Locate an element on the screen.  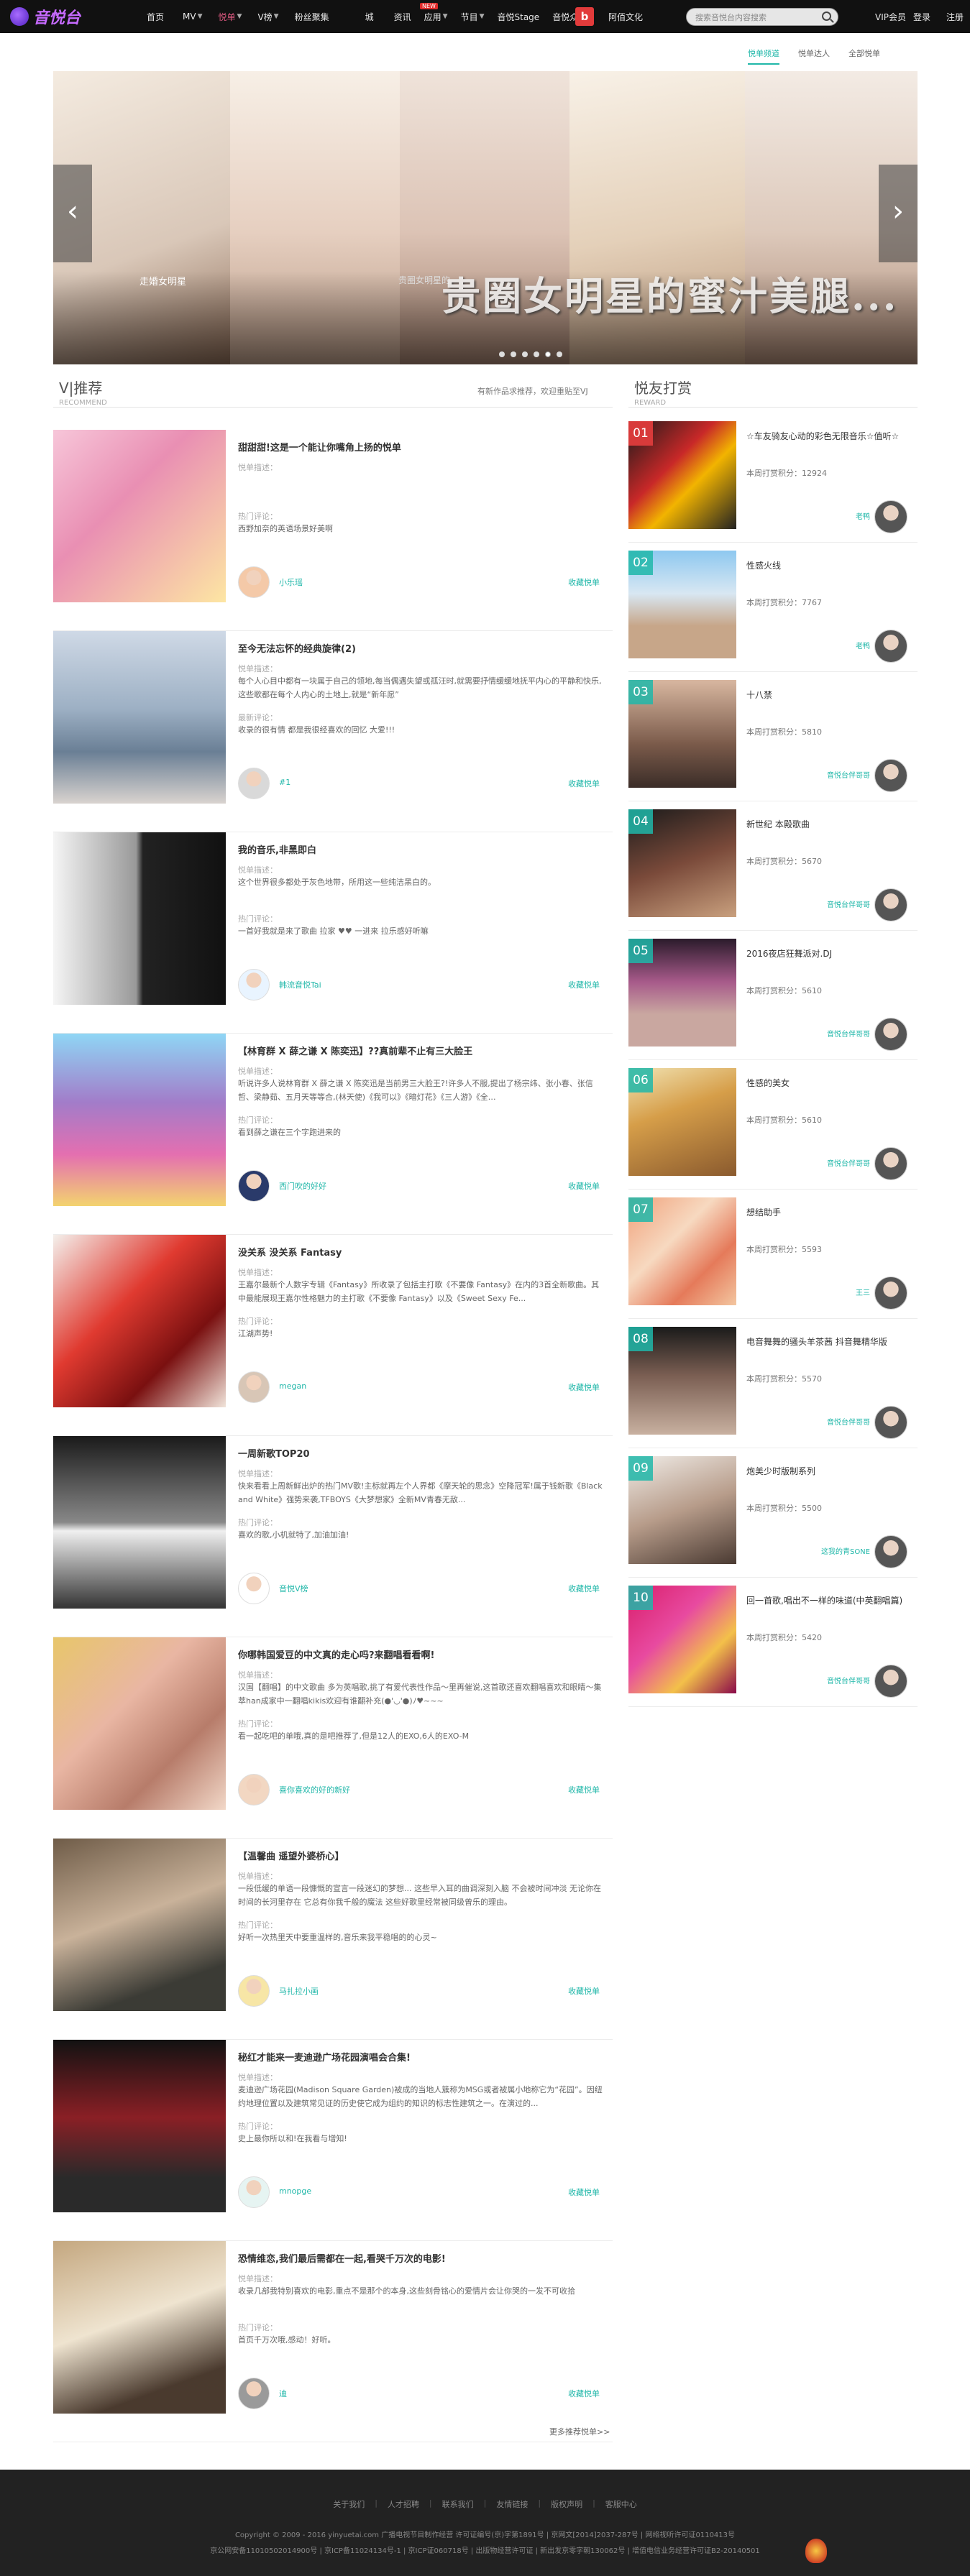
playlist-title: 你哪韩国爱豆的中文真的走心吗?来翻唱看看啊! is located at coordinates (336, 1654).